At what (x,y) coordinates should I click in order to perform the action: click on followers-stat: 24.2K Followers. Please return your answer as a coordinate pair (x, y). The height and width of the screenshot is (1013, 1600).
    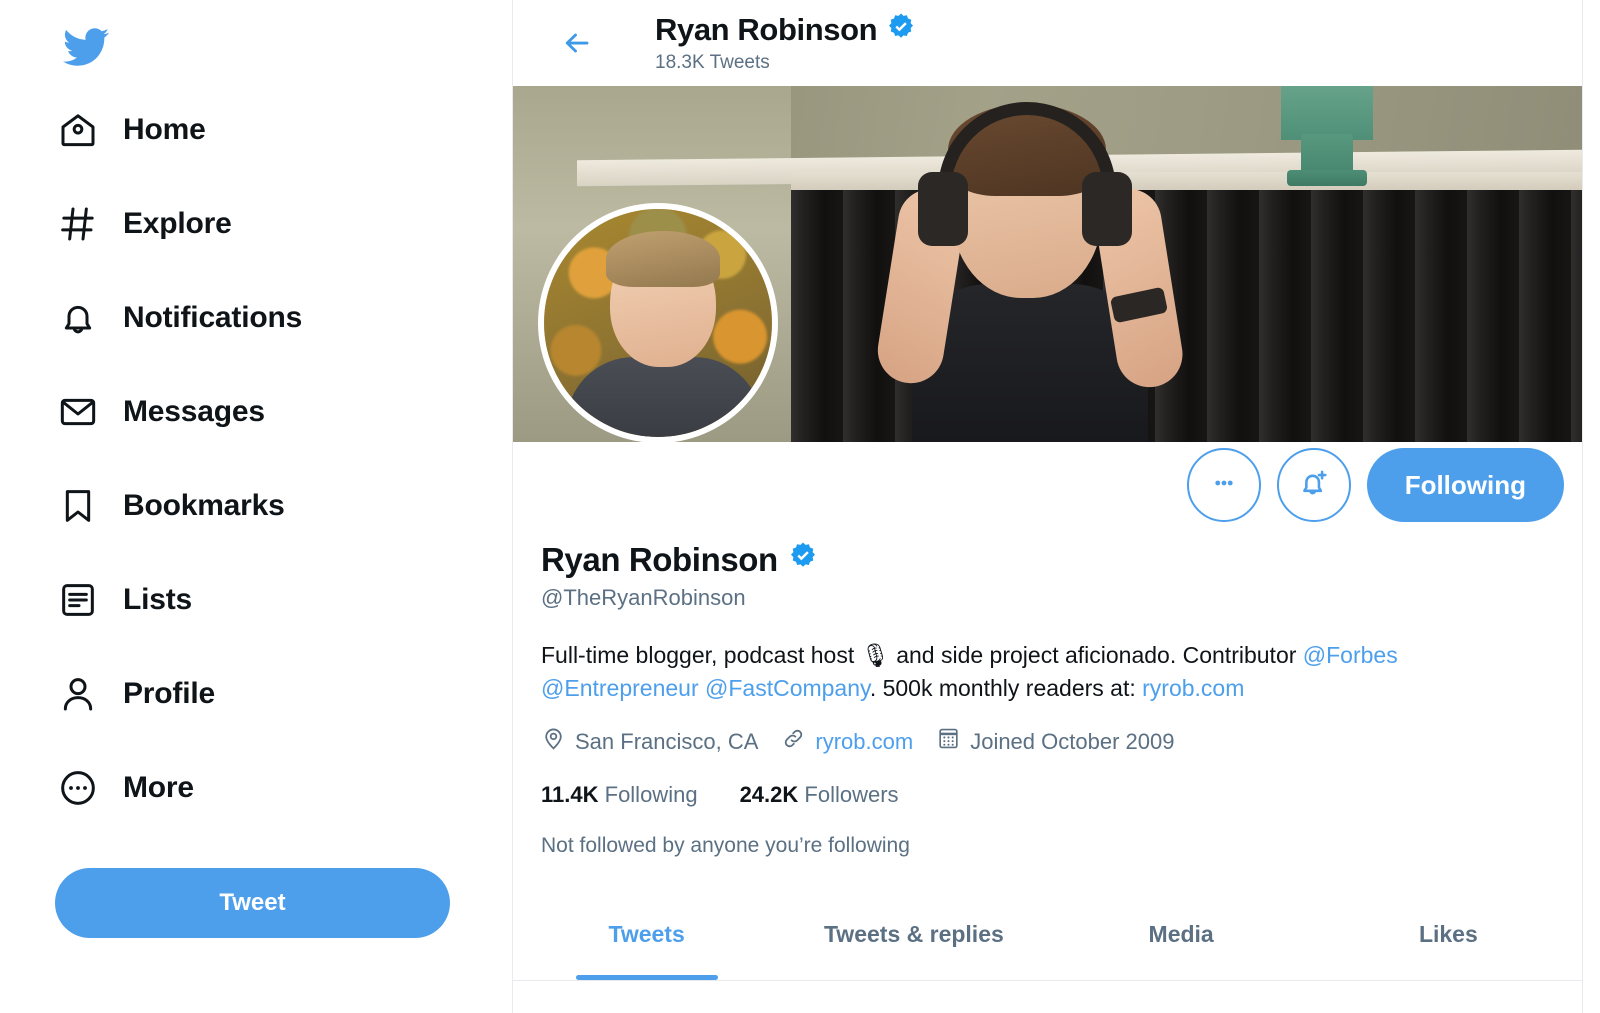
    Looking at the image, I should click on (819, 795).